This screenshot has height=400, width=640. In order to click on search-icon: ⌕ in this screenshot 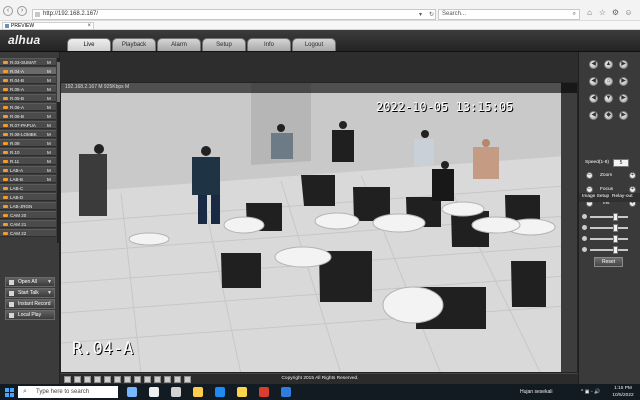, I will do `click(574, 14)`.